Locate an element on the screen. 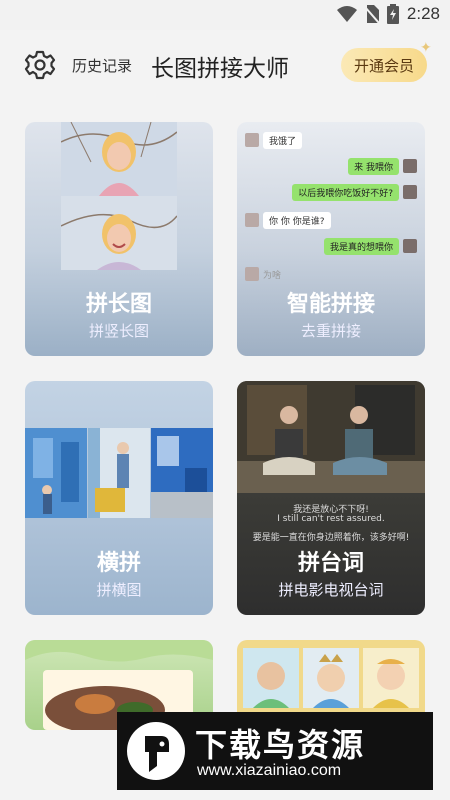 The width and height of the screenshot is (450, 800). chat-bubble: 我是真的想喂你 is located at coordinates (361, 246).